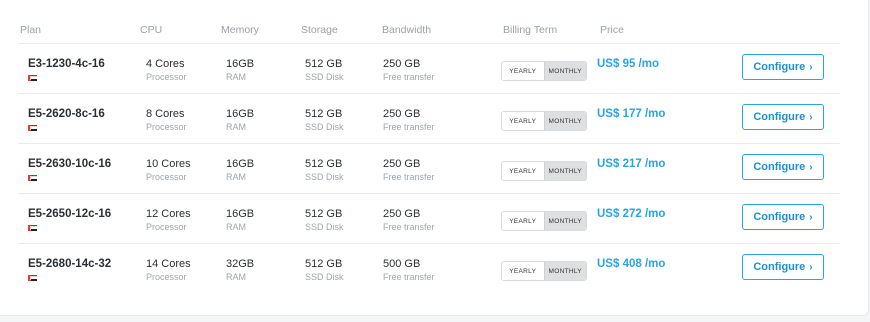  What do you see at coordinates (240, 30) in the screenshot?
I see `header-memory: Memory` at bounding box center [240, 30].